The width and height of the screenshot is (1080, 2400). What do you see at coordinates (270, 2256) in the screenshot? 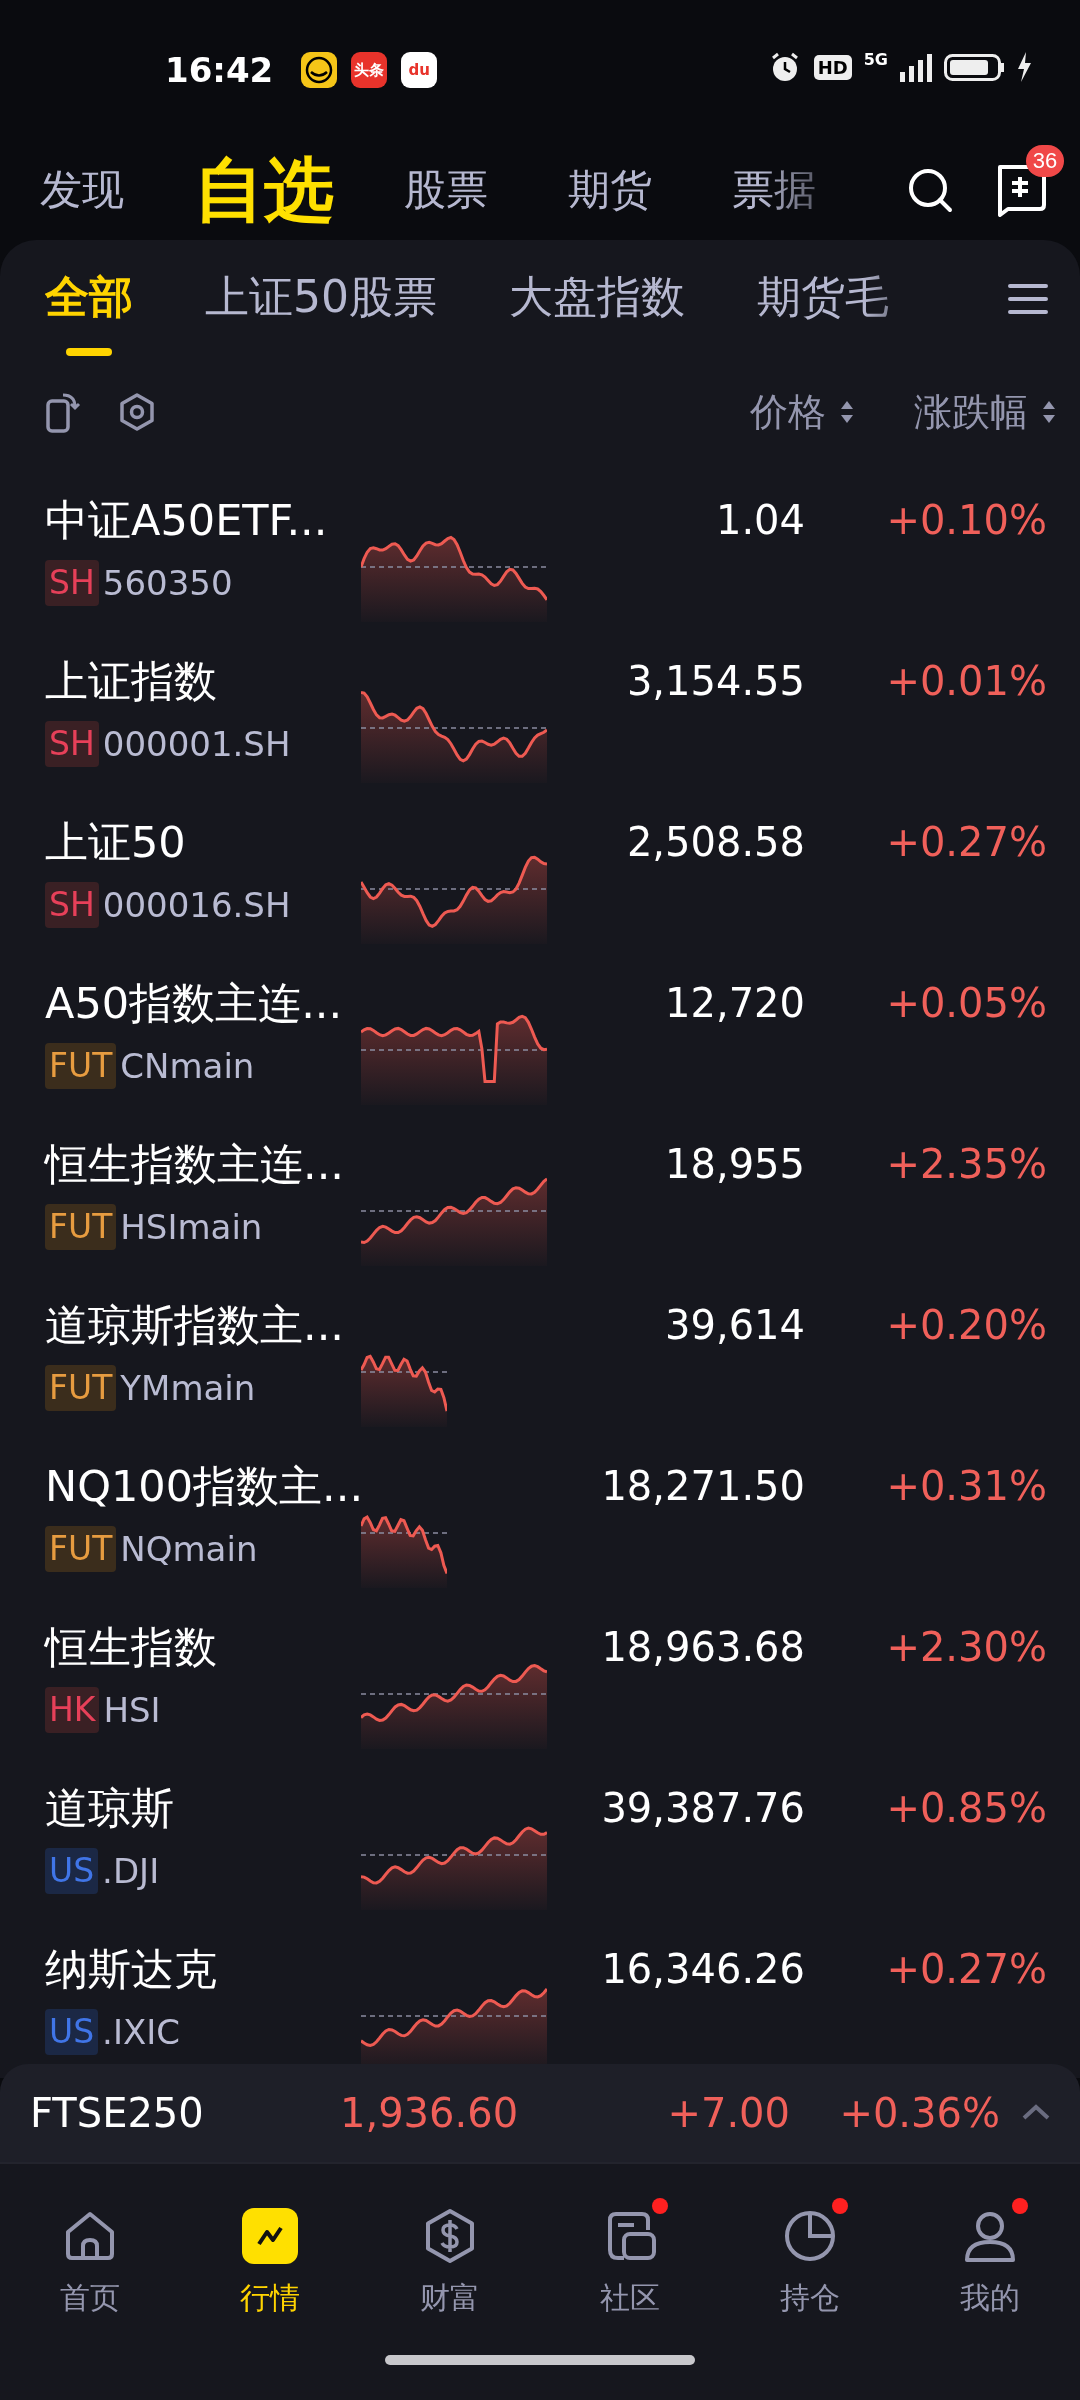
I see `tab-bar-item: 行情` at bounding box center [270, 2256].